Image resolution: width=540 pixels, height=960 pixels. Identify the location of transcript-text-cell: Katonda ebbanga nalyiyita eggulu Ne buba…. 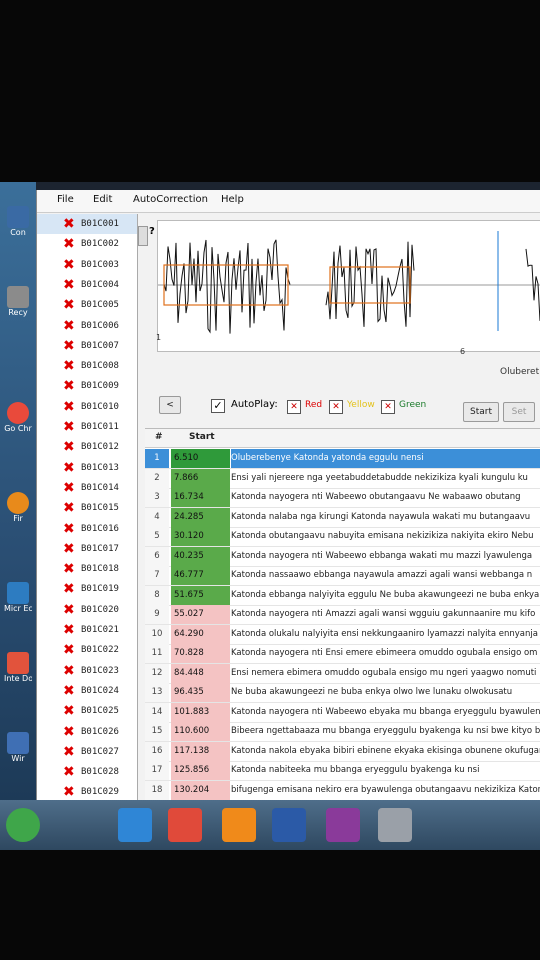
(385, 595).